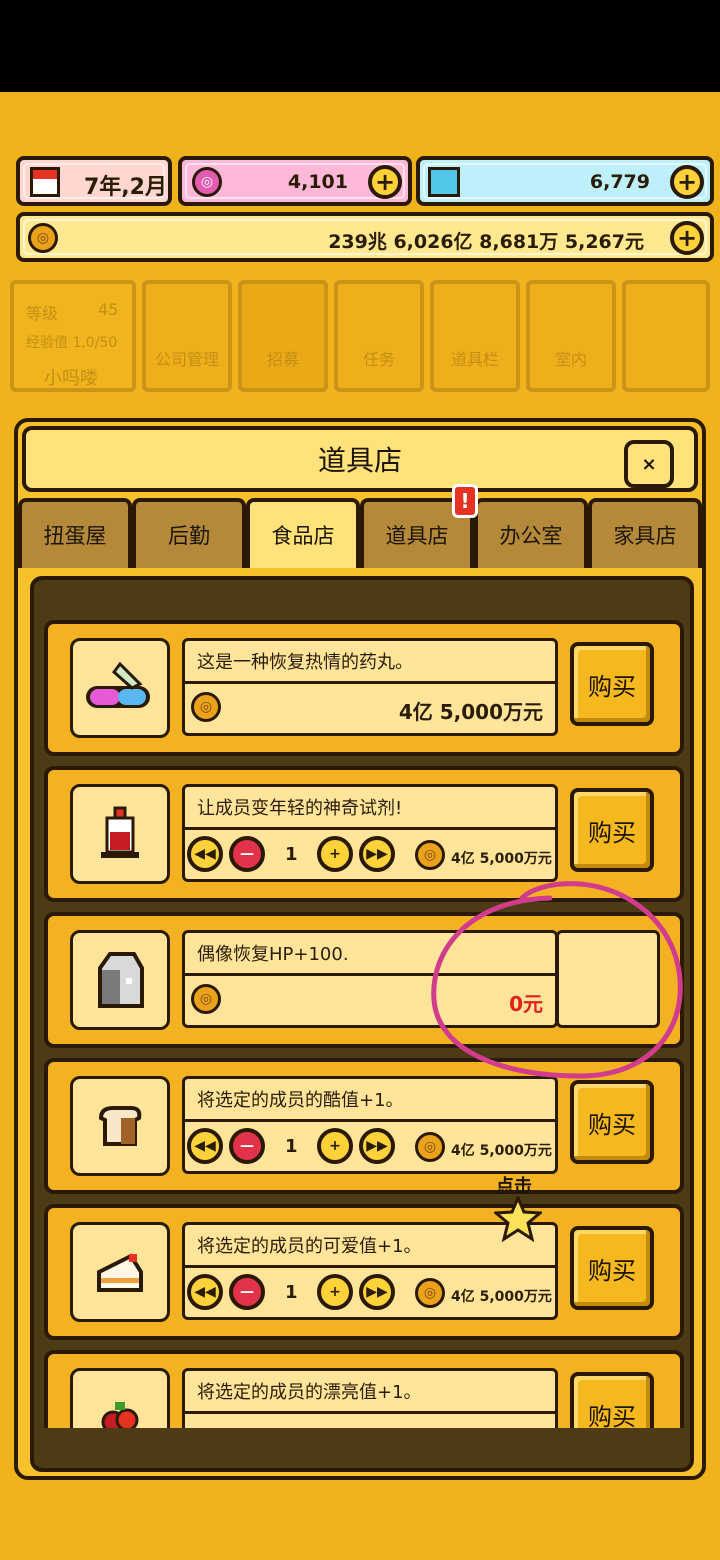  What do you see at coordinates (379, 336) in the screenshot?
I see `nav-tasks: 任务` at bounding box center [379, 336].